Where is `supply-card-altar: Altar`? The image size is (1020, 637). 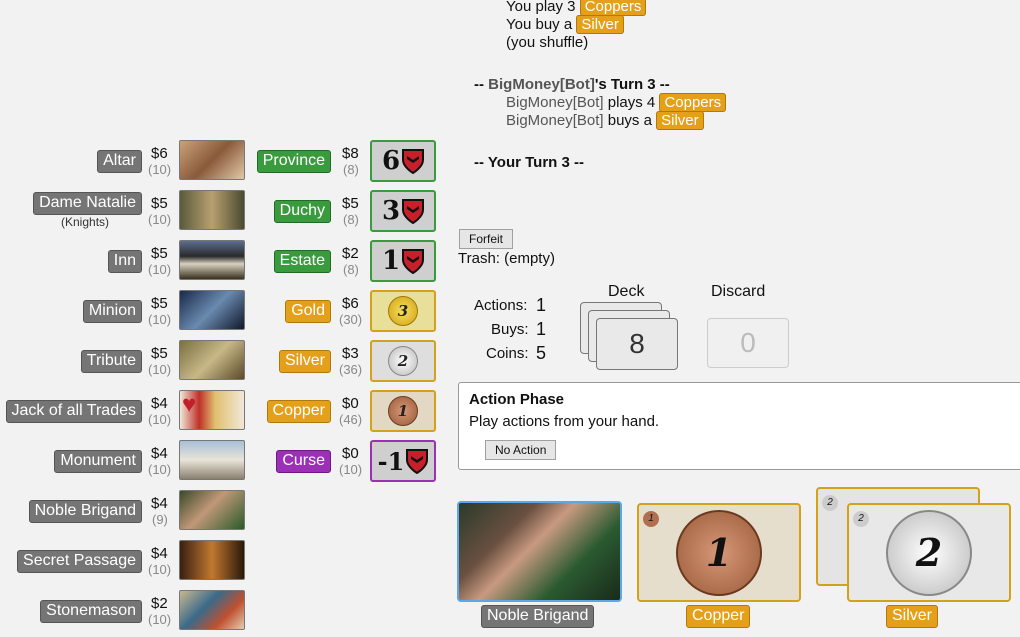 supply-card-altar: Altar is located at coordinates (119, 161).